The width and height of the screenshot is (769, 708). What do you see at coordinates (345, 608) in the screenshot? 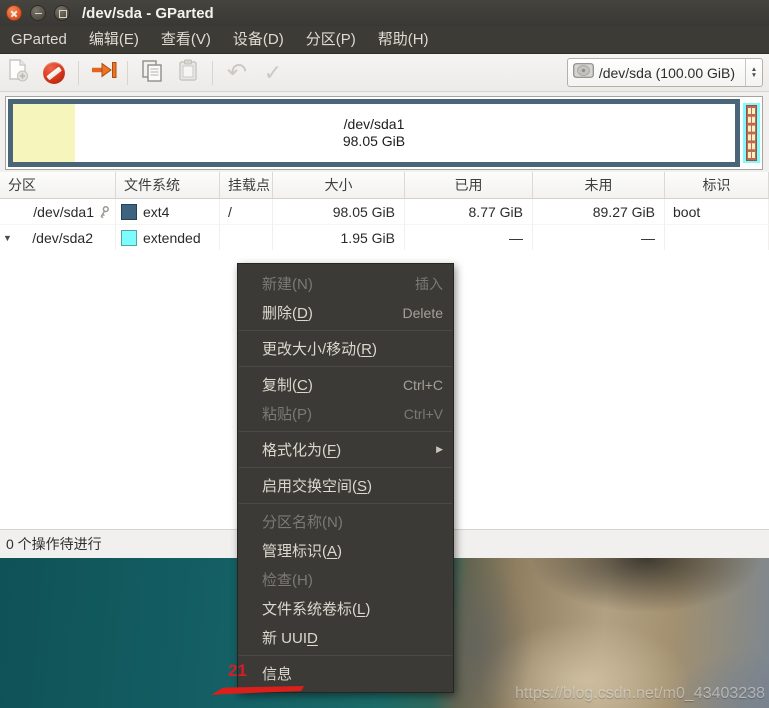
I see `menu-item-label-filesystem: 文件系统卷标(L)` at bounding box center [345, 608].